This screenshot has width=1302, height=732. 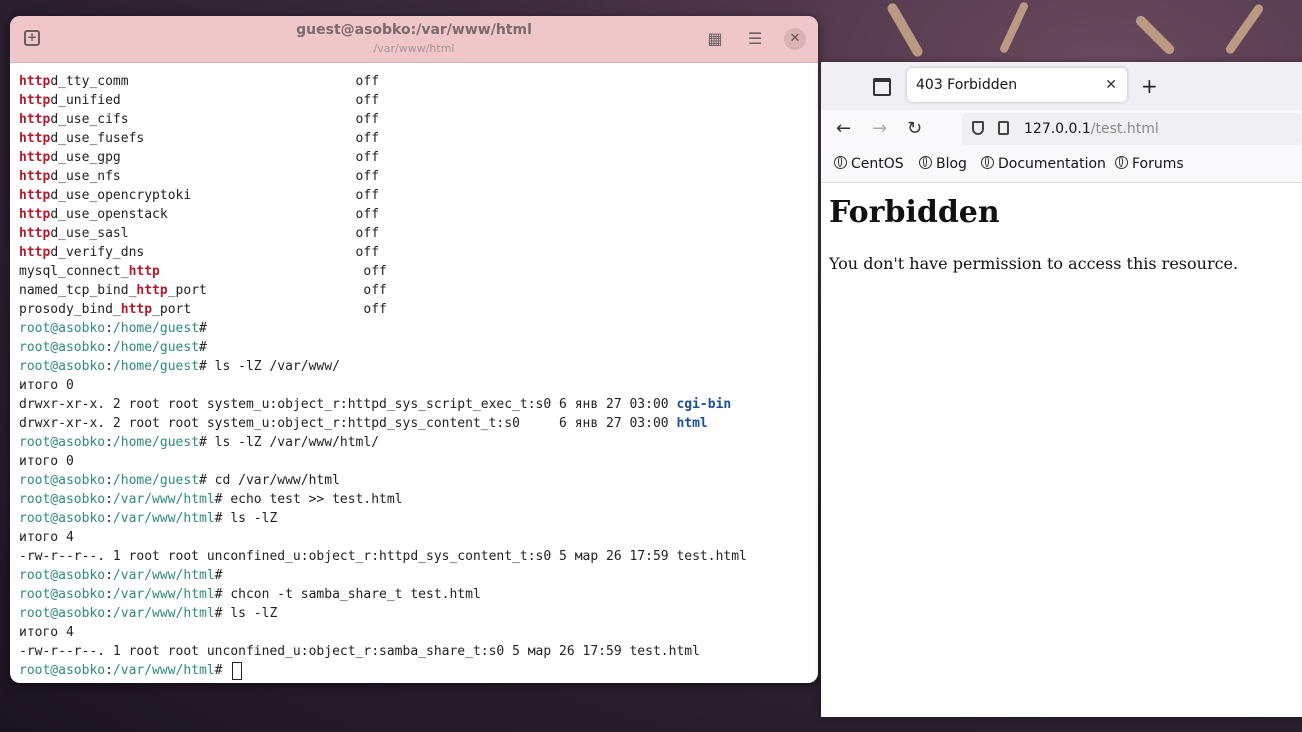 What do you see at coordinates (78, 290) in the screenshot?
I see `output-text: named_tcp_bind_` at bounding box center [78, 290].